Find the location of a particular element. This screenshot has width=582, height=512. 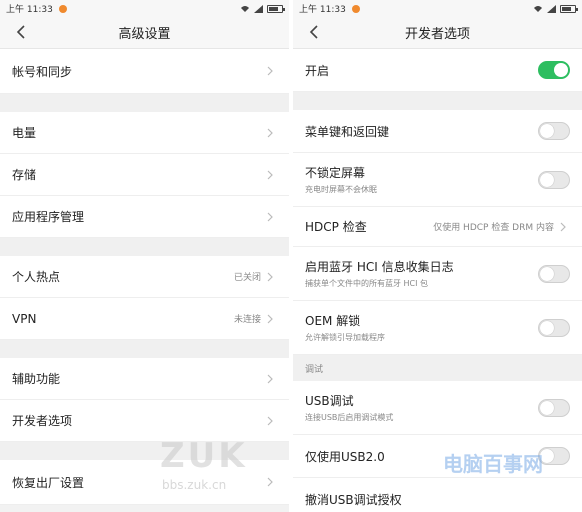

item-subtitle: 捕获单个文件中的所有蓝牙 HCI 包 is located at coordinates (367, 283).